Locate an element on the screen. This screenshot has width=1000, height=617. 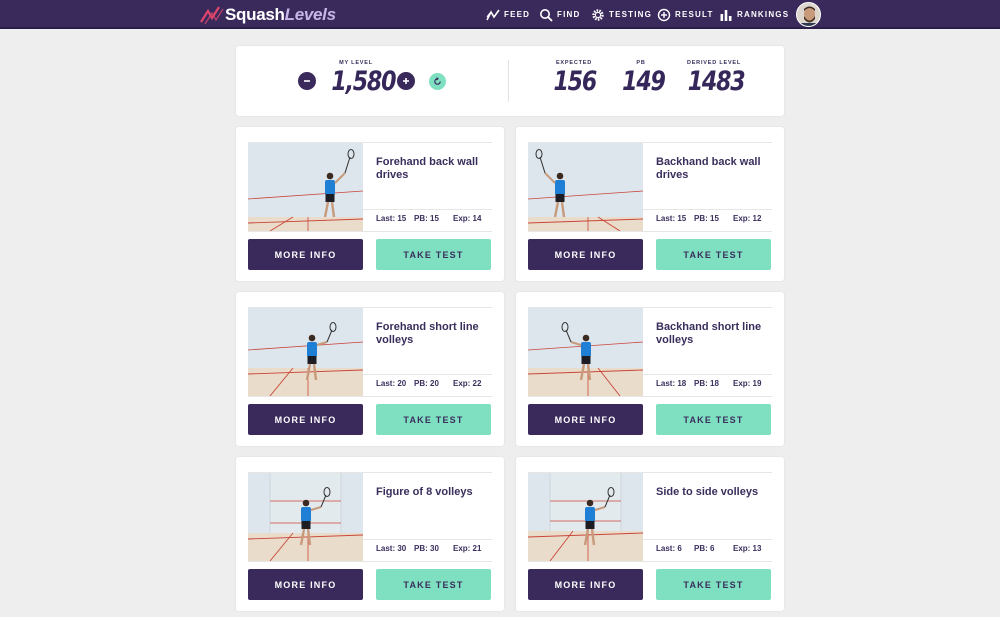
drill-expected-score: Exp: 19 is located at coordinates (747, 383).